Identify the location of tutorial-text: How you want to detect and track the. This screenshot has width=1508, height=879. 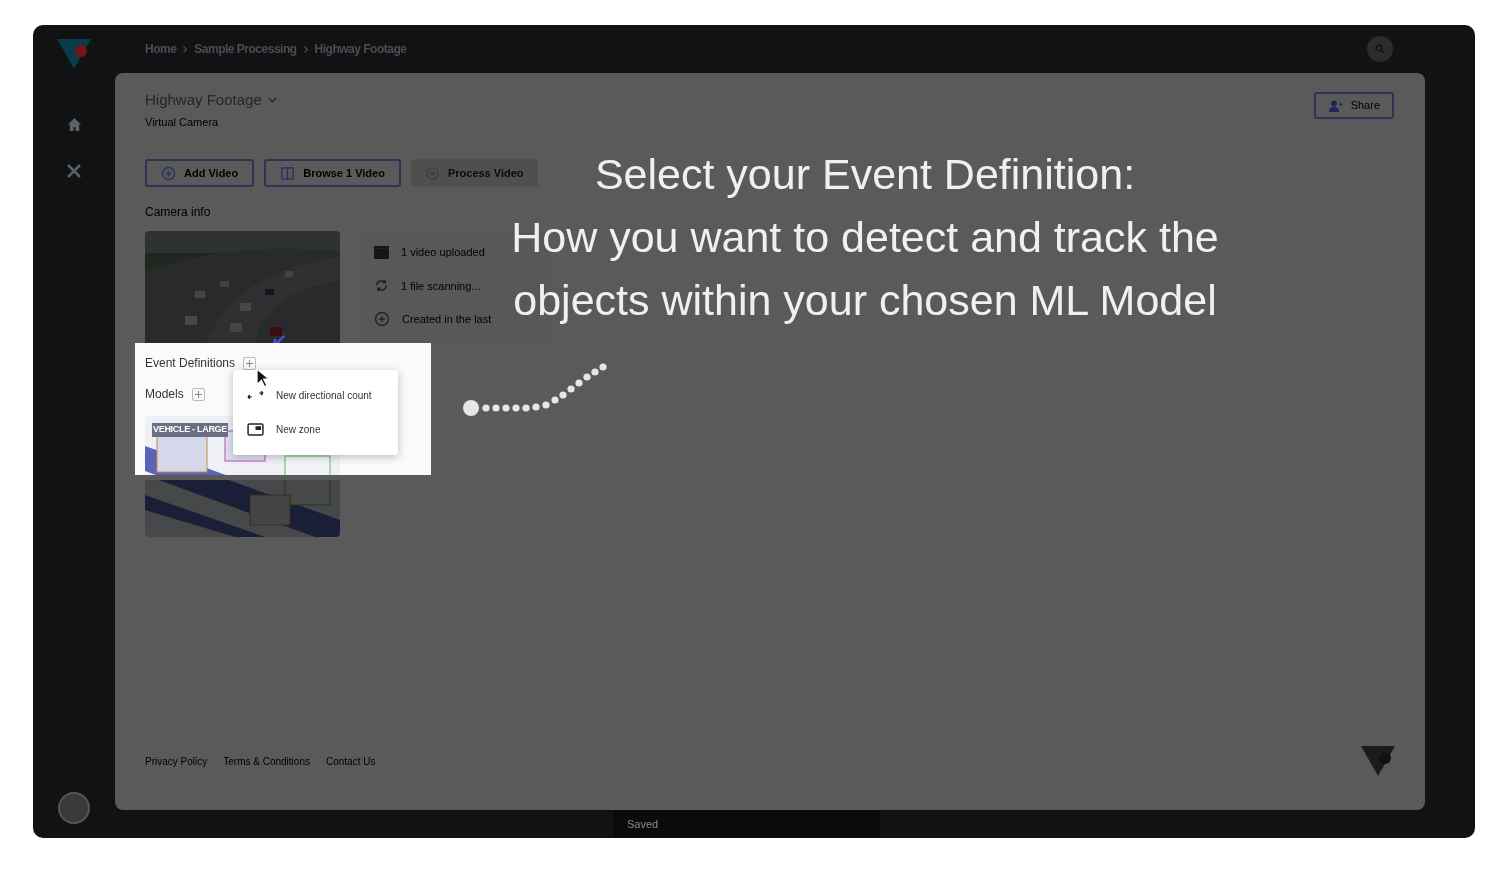
(865, 237).